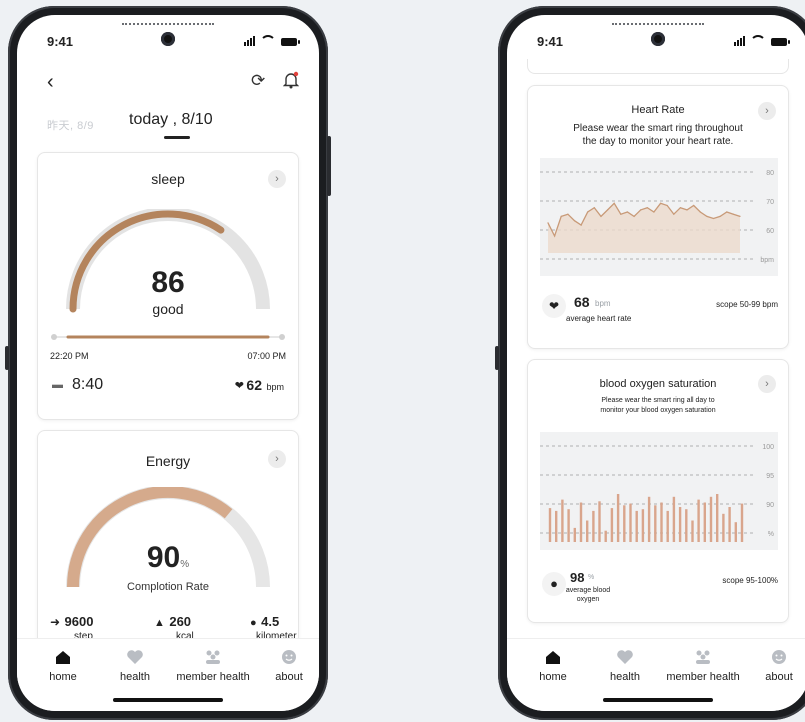  Describe the element at coordinates (329, 166) in the screenshot. I see `side-button` at that location.